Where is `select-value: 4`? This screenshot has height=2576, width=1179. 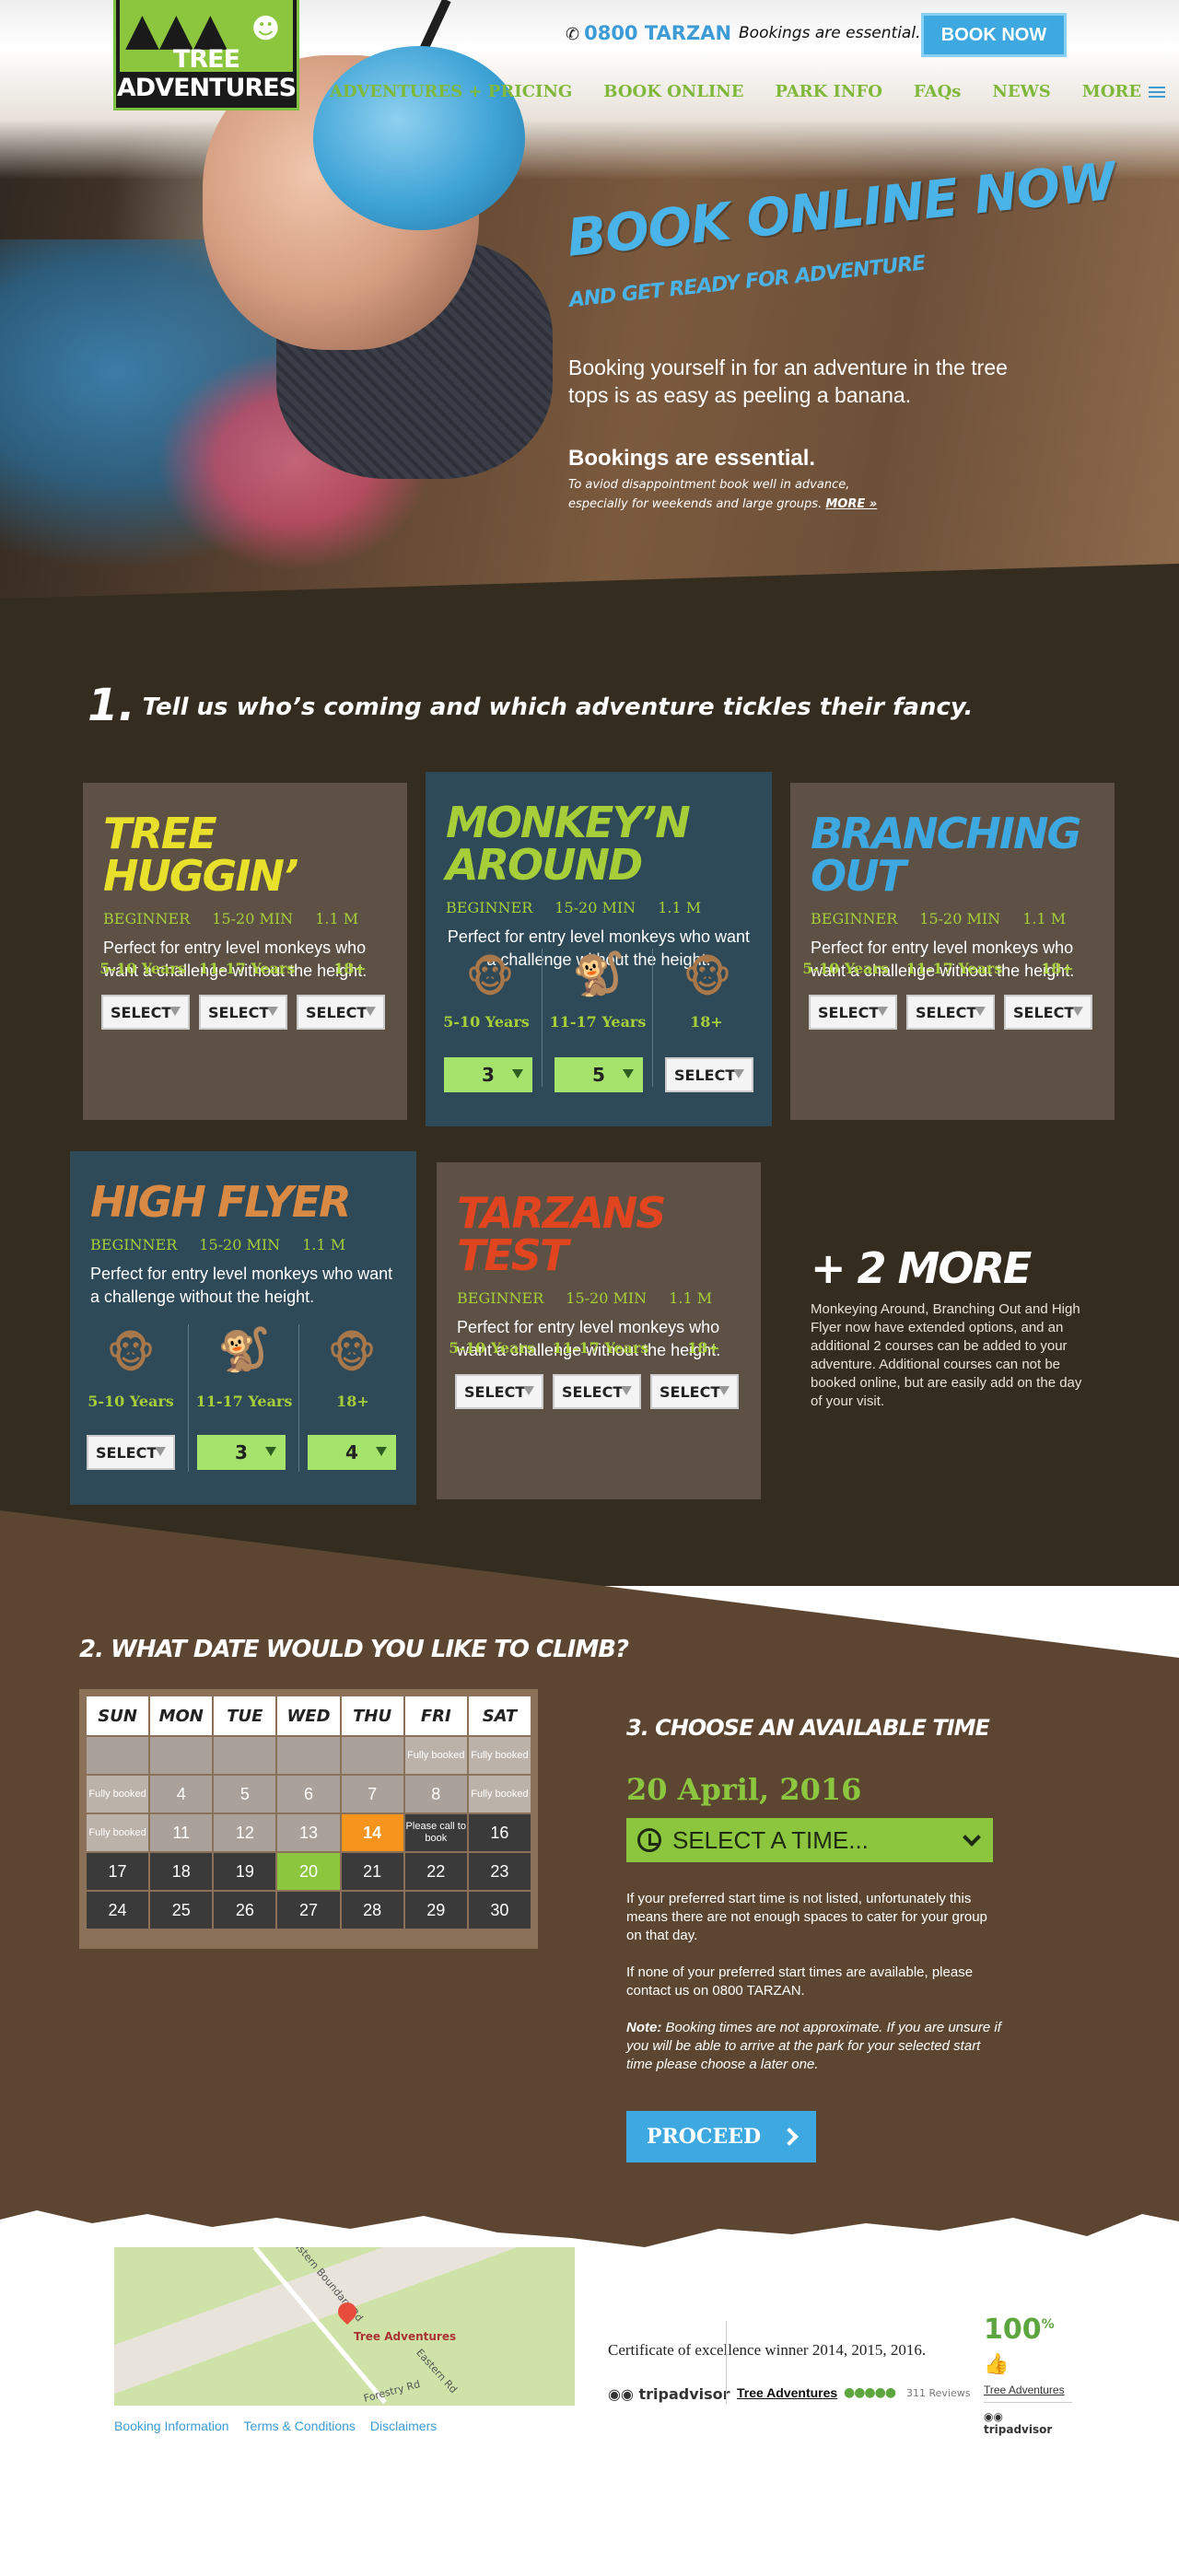 select-value: 4 is located at coordinates (351, 1452).